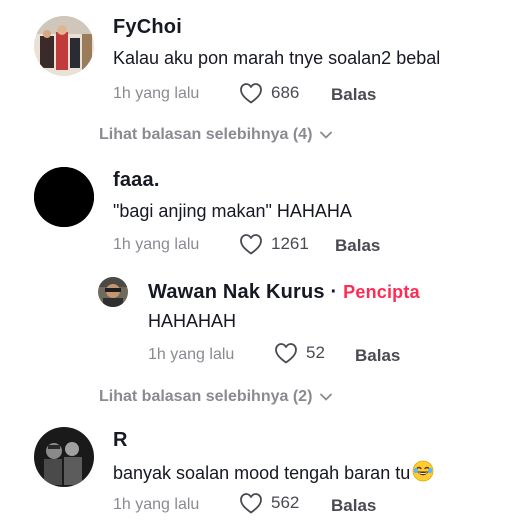 Image resolution: width=532 pixels, height=525 pixels. I want to click on like-count: 52, so click(315, 352).